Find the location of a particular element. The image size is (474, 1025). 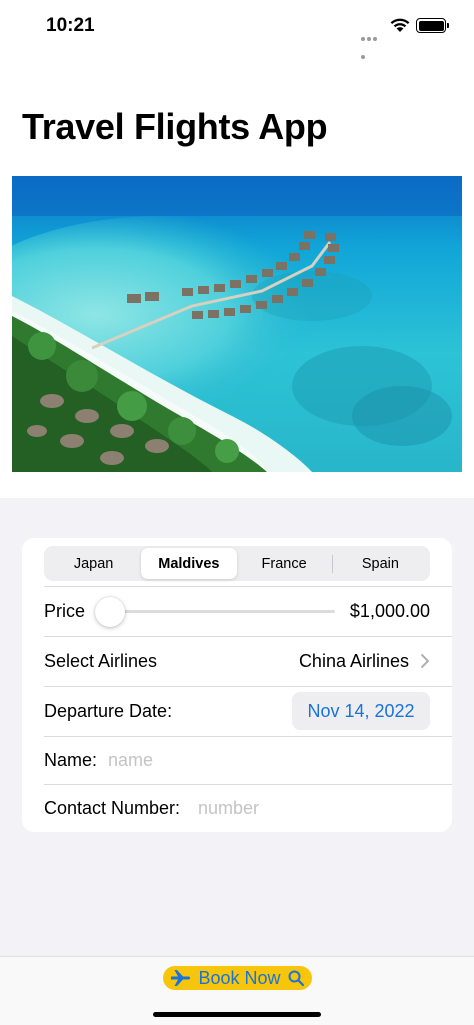

bottom-toolbar: Book Now is located at coordinates (237, 990).